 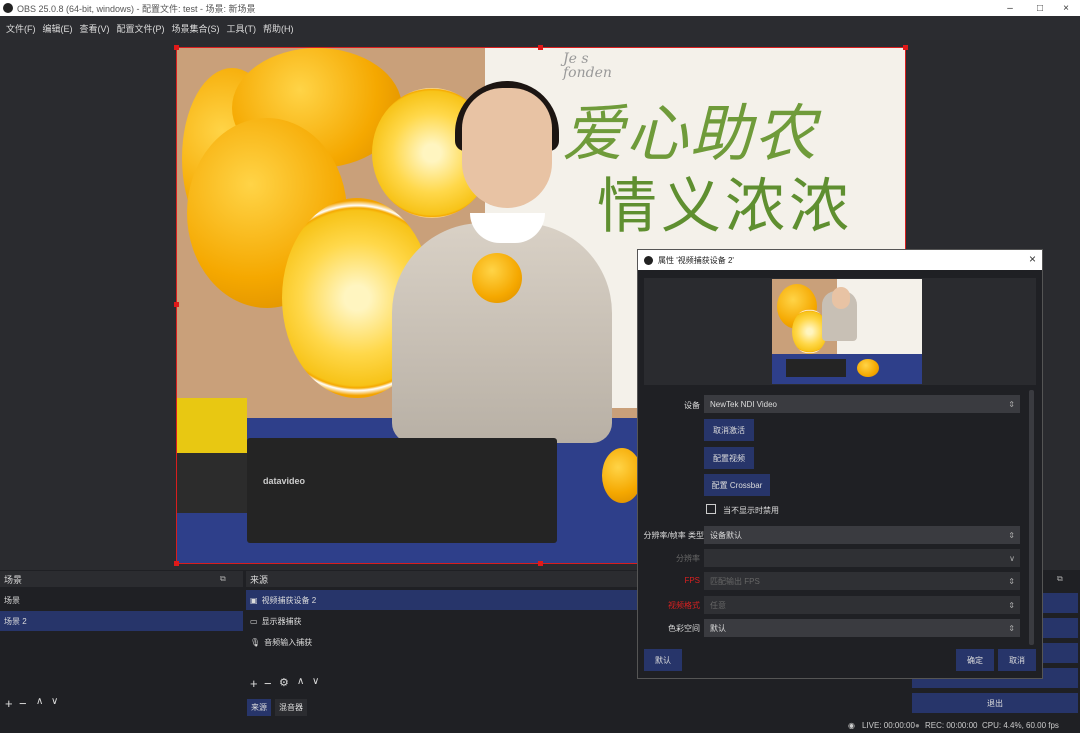 What do you see at coordinates (862, 404) in the screenshot?
I see `device-select: NewTek NDI Video ⇕` at bounding box center [862, 404].